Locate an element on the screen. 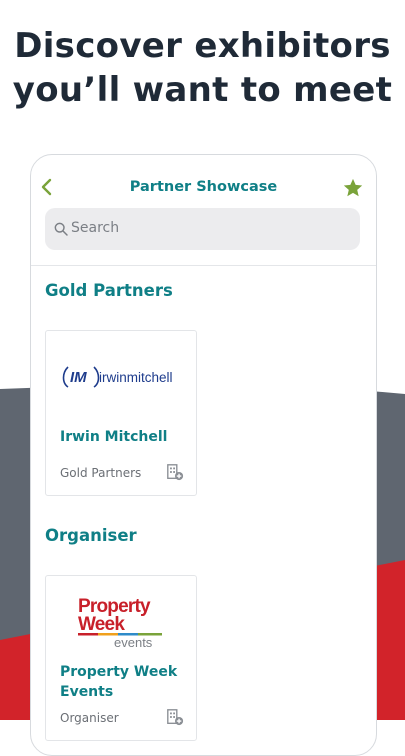 Image resolution: width=405 pixels, height=756 pixels. favorite-button is located at coordinates (353, 188).